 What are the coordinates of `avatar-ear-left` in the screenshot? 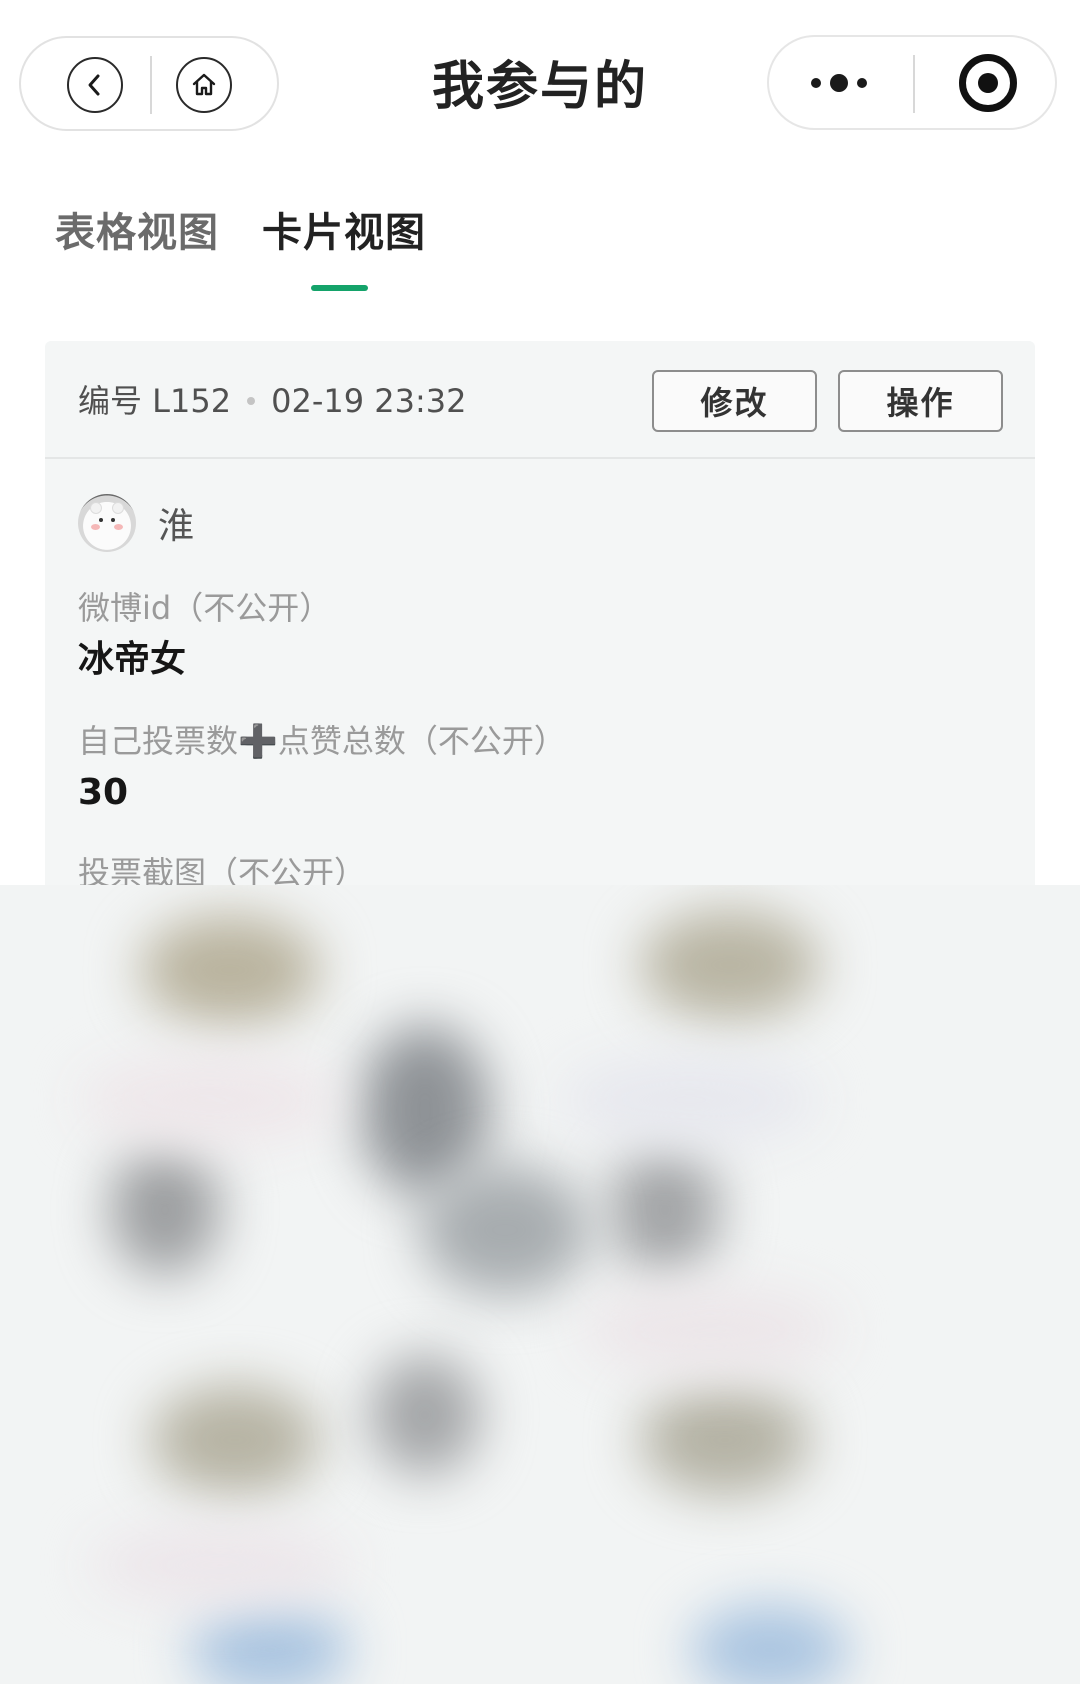 It's located at (96, 508).